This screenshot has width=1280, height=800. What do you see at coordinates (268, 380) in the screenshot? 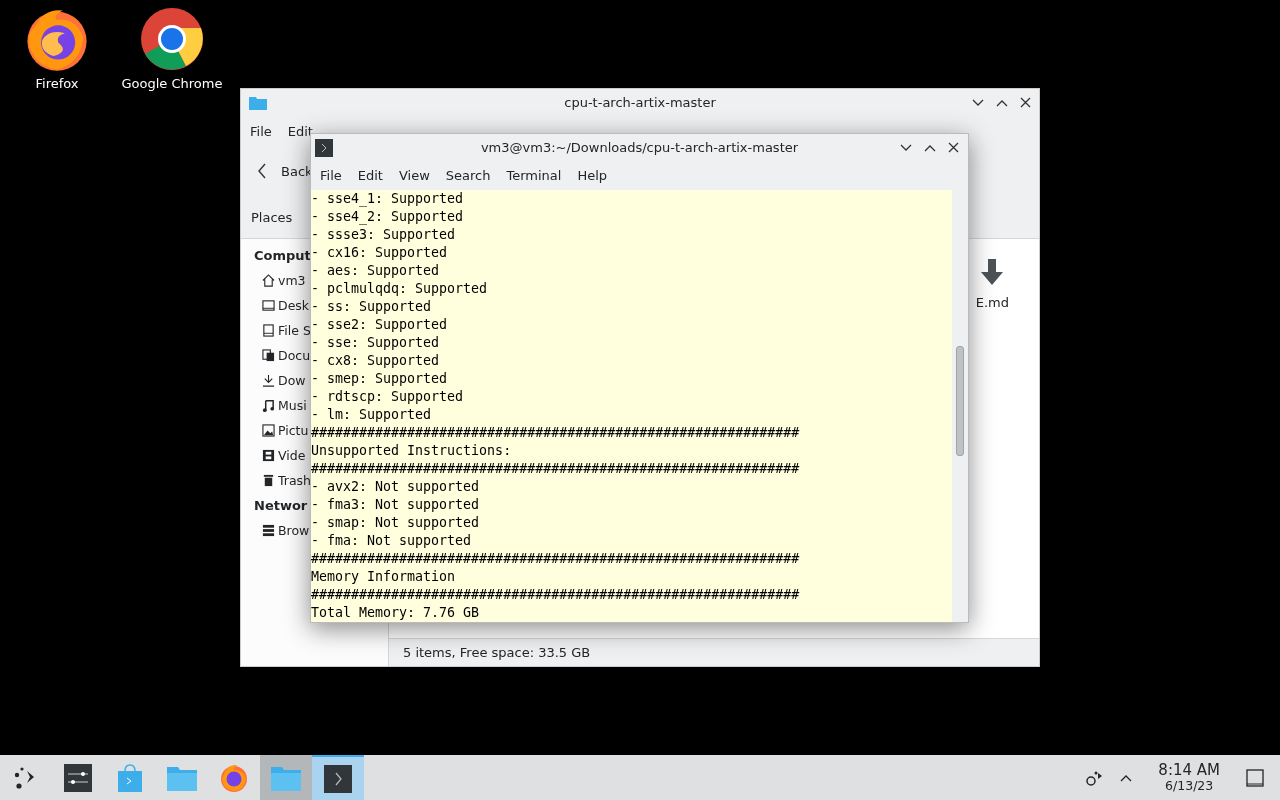
I see `download-icon` at bounding box center [268, 380].